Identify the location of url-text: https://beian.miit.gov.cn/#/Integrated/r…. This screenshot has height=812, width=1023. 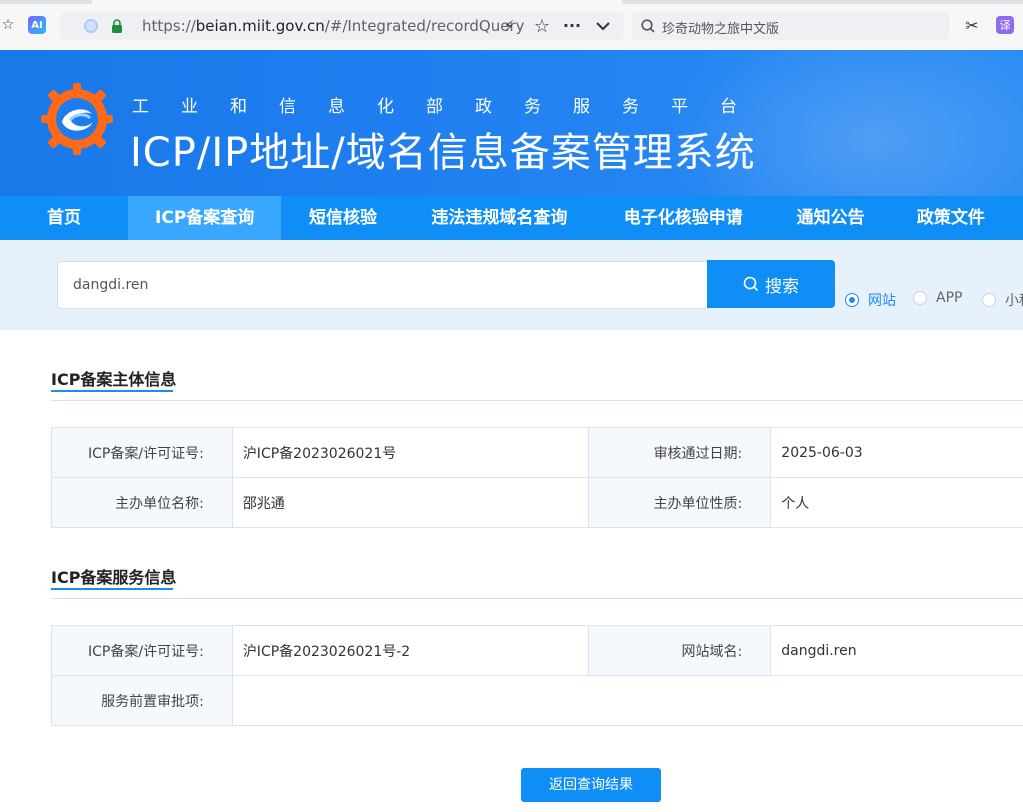
(333, 26).